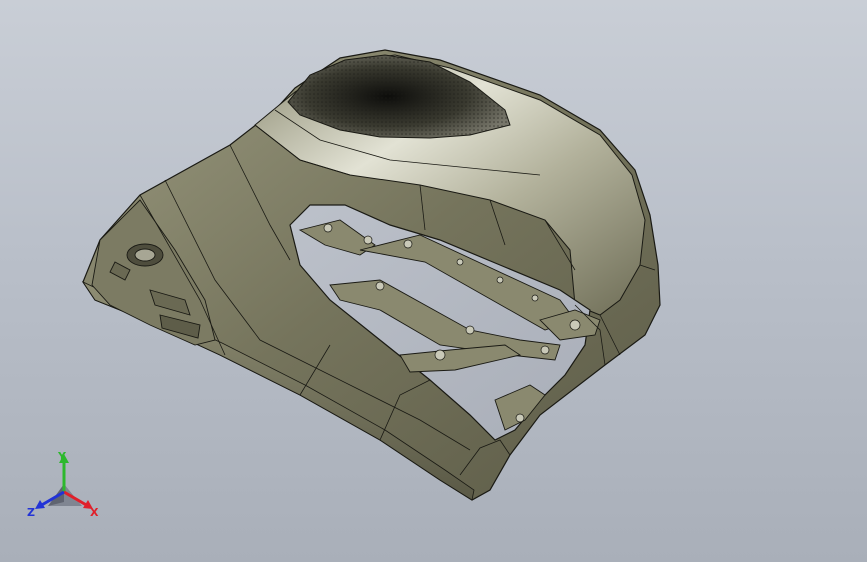 This screenshot has height=562, width=867. Describe the element at coordinates (64, 486) in the screenshot. I see `view-orientation-triad-icon: Y X Z` at that location.